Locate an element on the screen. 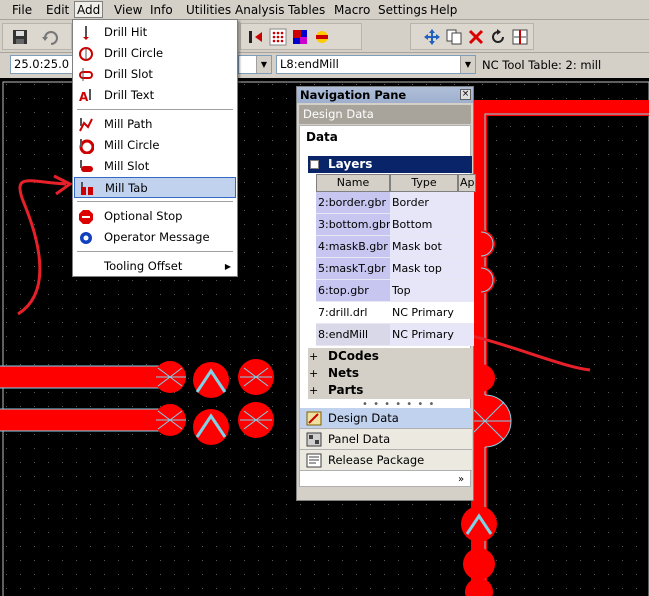  menu-item-optional-stop: Optional Stop is located at coordinates (155, 216).